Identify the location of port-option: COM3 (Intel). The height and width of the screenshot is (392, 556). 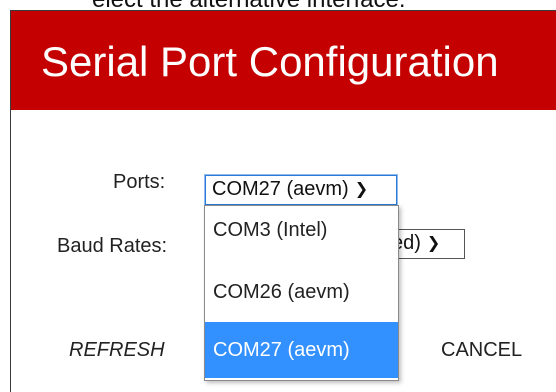
(301, 234).